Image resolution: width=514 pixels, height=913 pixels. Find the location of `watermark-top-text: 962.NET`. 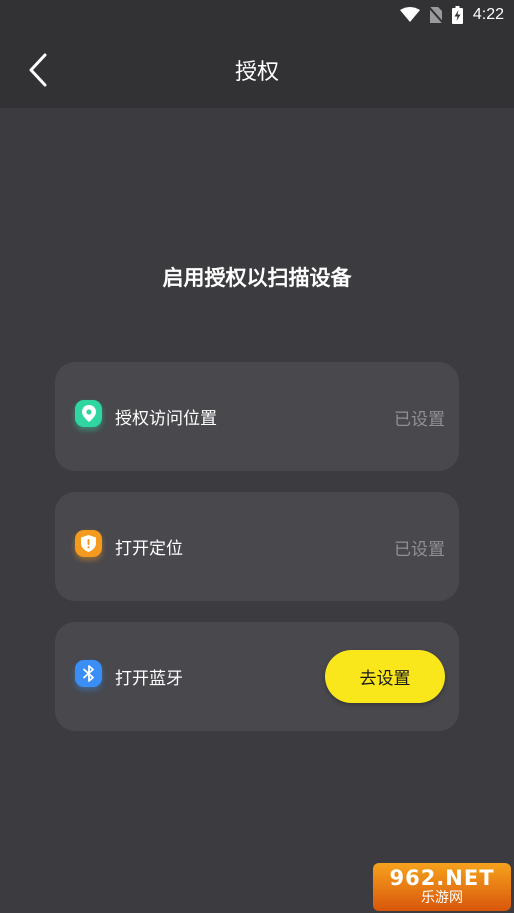

watermark-top-text: 962.NET is located at coordinates (442, 878).